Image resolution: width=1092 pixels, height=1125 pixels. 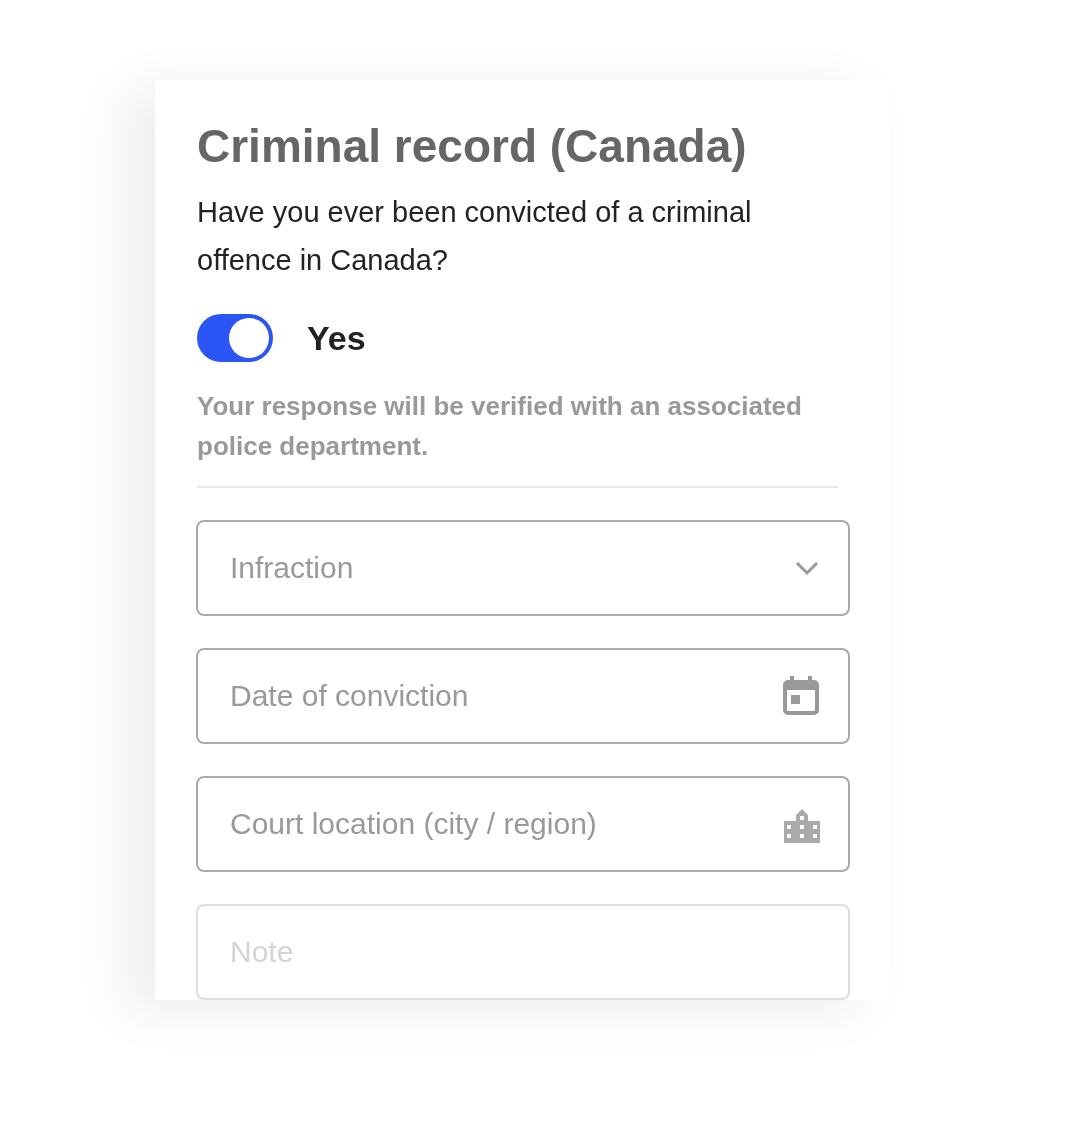 I want to click on toggle-label: Yes, so click(x=336, y=338).